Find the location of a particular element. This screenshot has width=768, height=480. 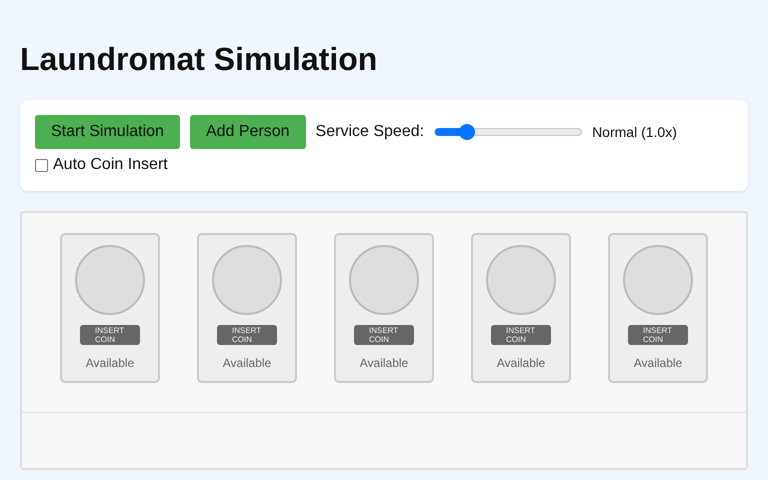

slider-thumb is located at coordinates (467, 132).